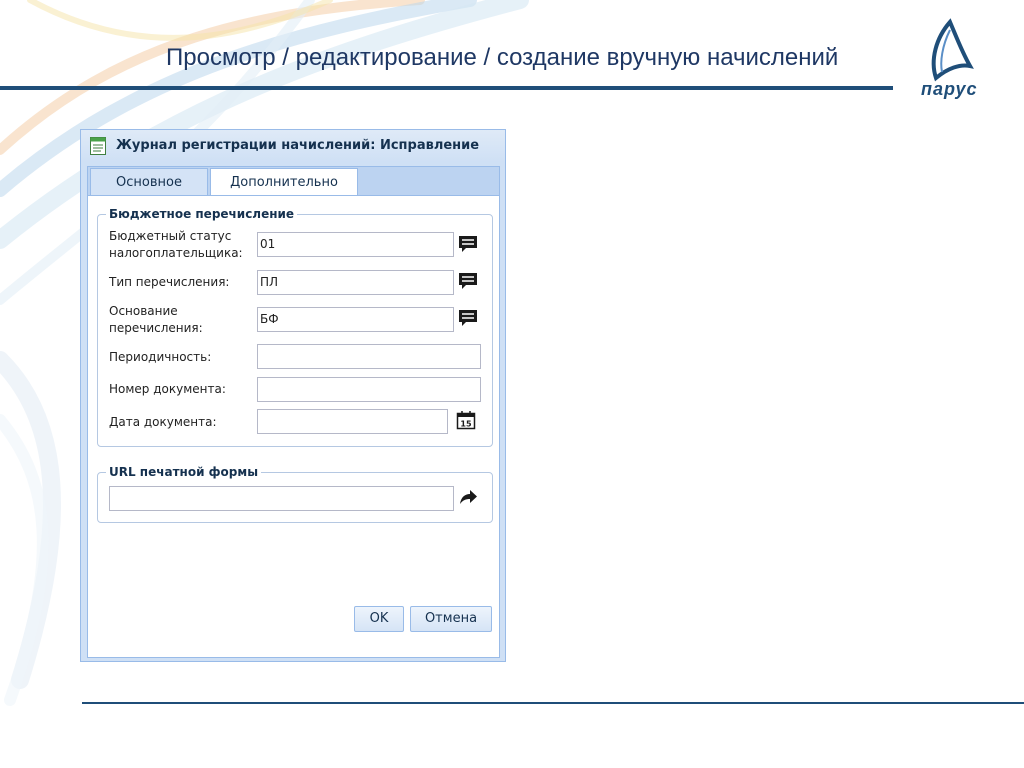 The height and width of the screenshot is (768, 1024). I want to click on doc-number-label: Номер документа:, so click(167, 389).